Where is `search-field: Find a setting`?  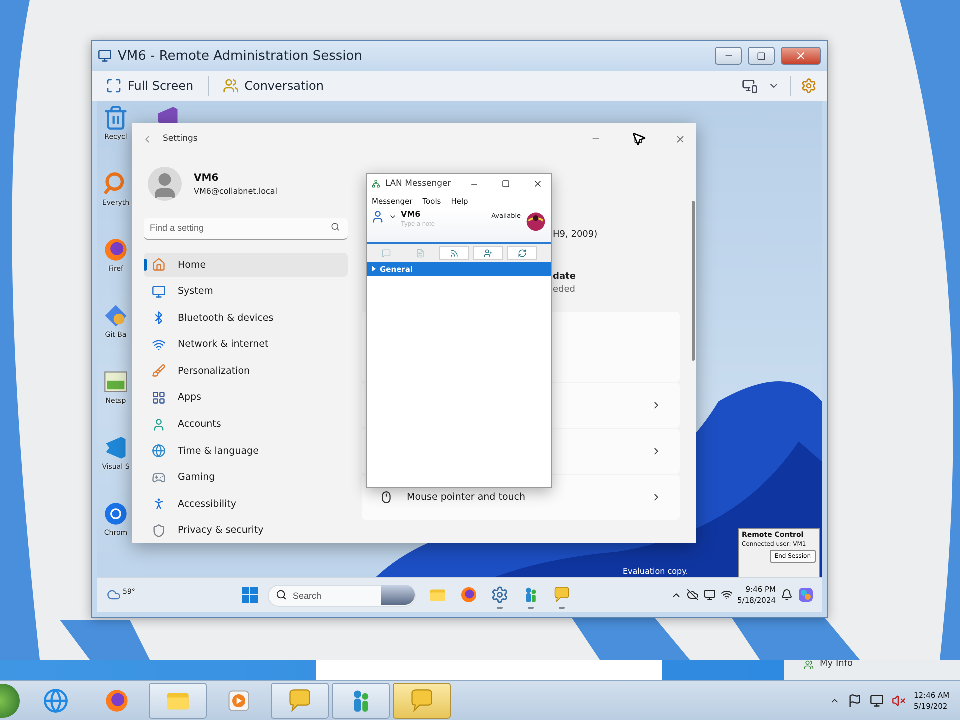 search-field: Find a setting is located at coordinates (246, 229).